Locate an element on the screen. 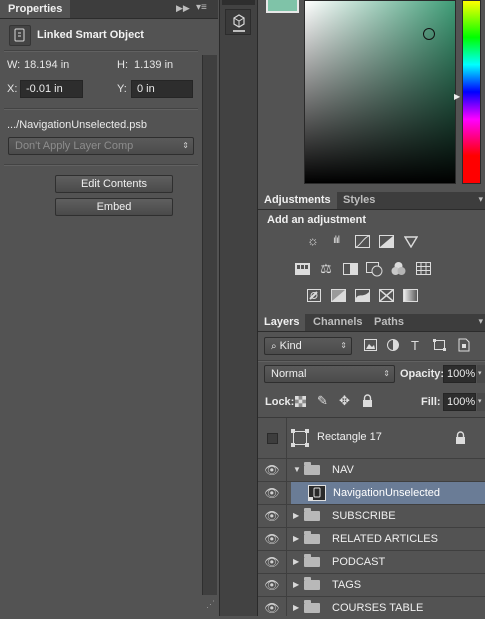 The height and width of the screenshot is (619, 485). smart-object-badge is located at coordinates (20, 35).